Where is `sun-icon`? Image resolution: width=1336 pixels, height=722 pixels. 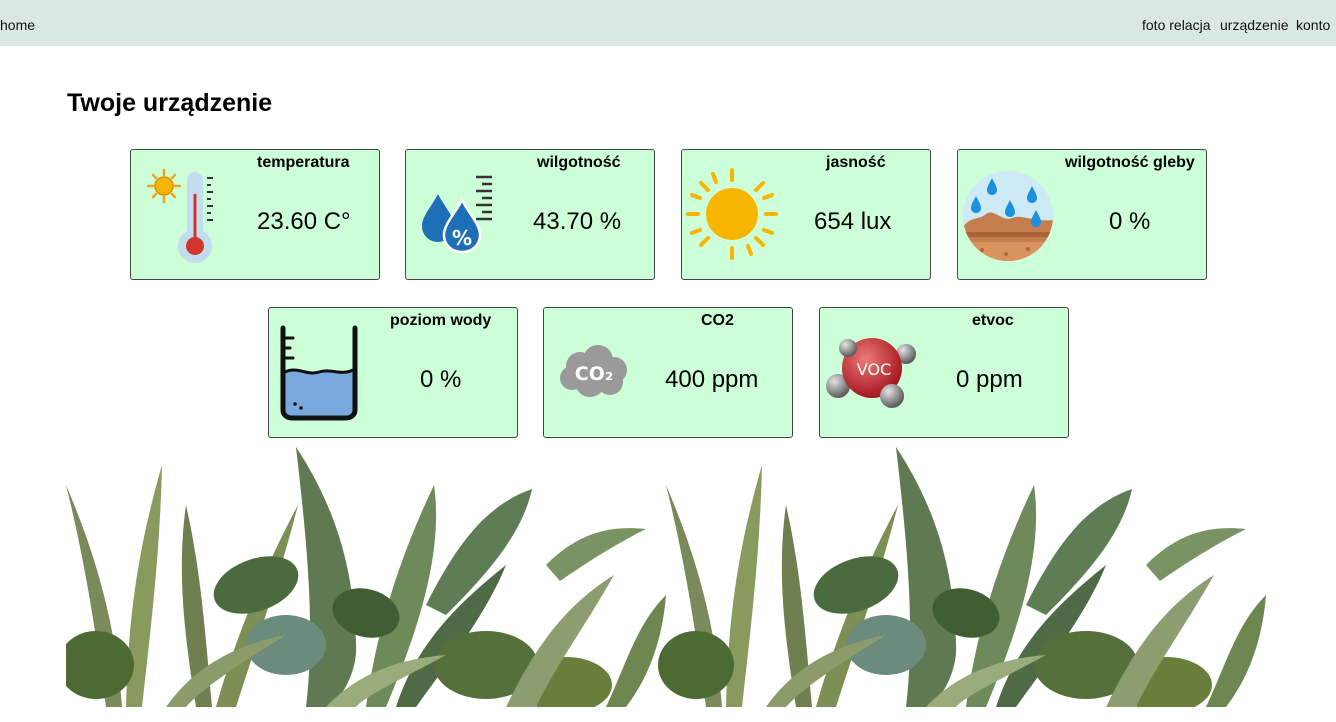
sun-icon is located at coordinates (732, 214).